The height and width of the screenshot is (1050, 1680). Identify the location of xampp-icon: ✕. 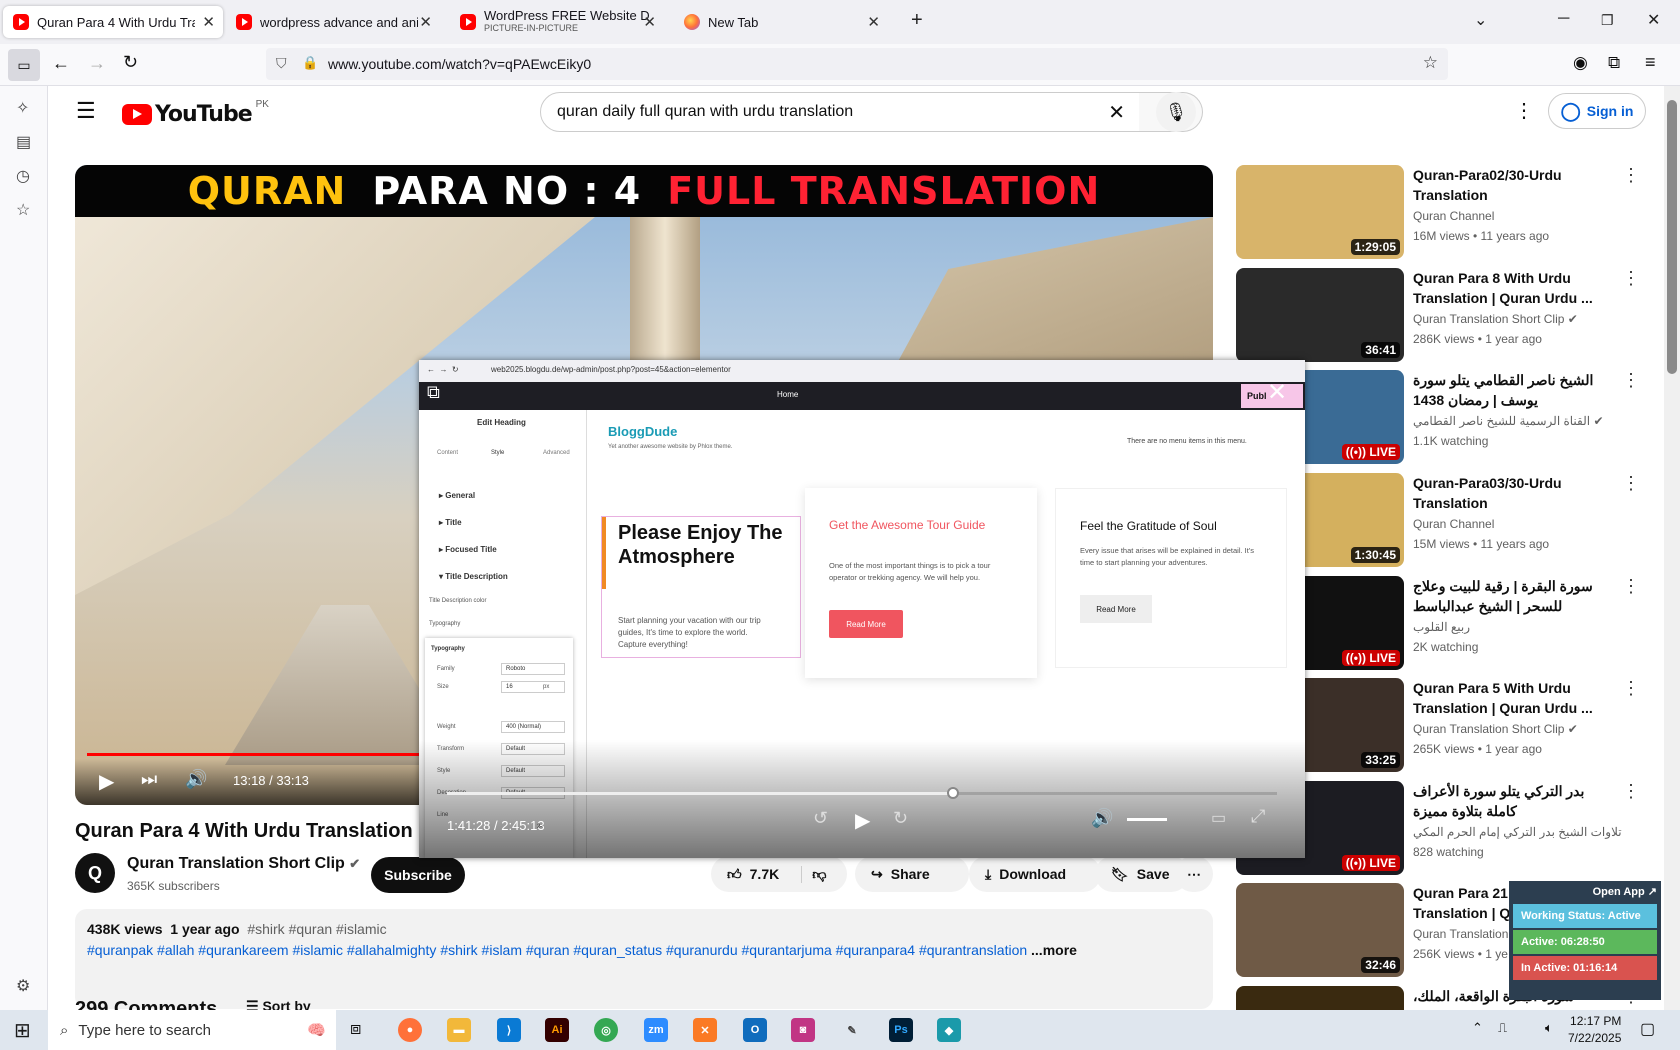
(705, 1030).